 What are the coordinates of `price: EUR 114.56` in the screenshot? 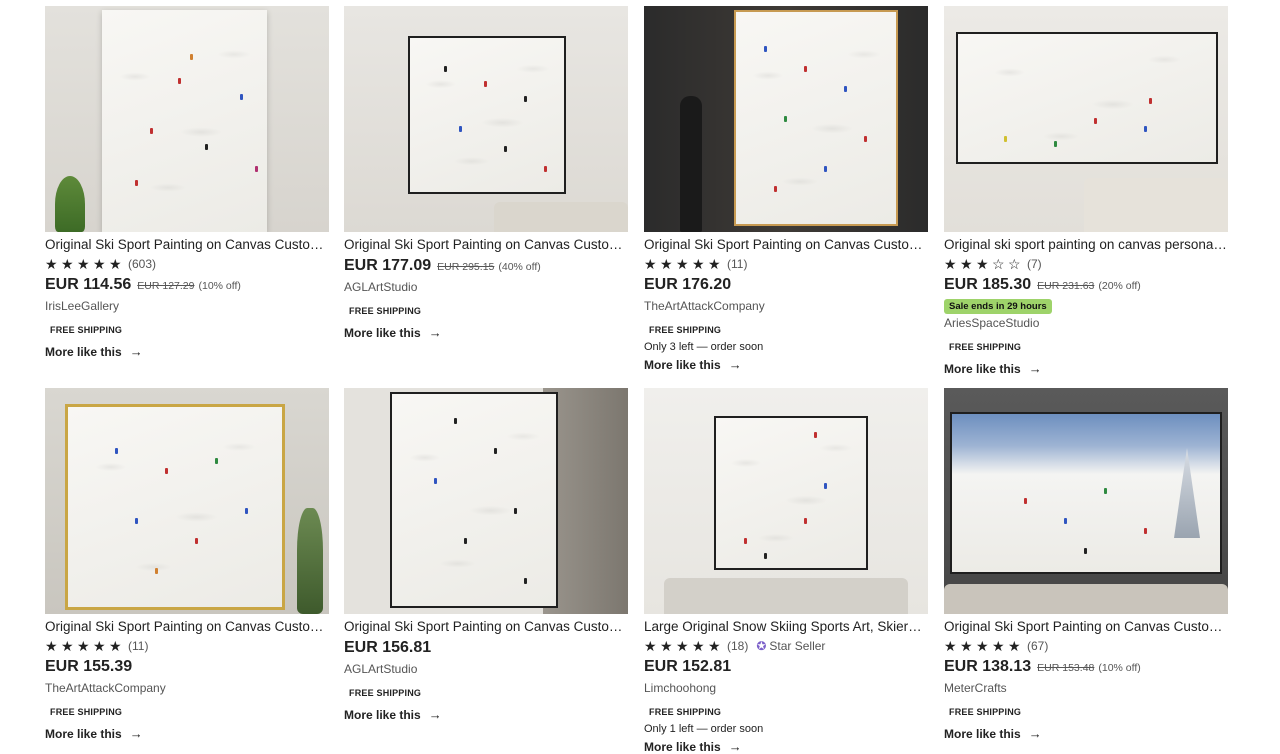 It's located at (88, 284).